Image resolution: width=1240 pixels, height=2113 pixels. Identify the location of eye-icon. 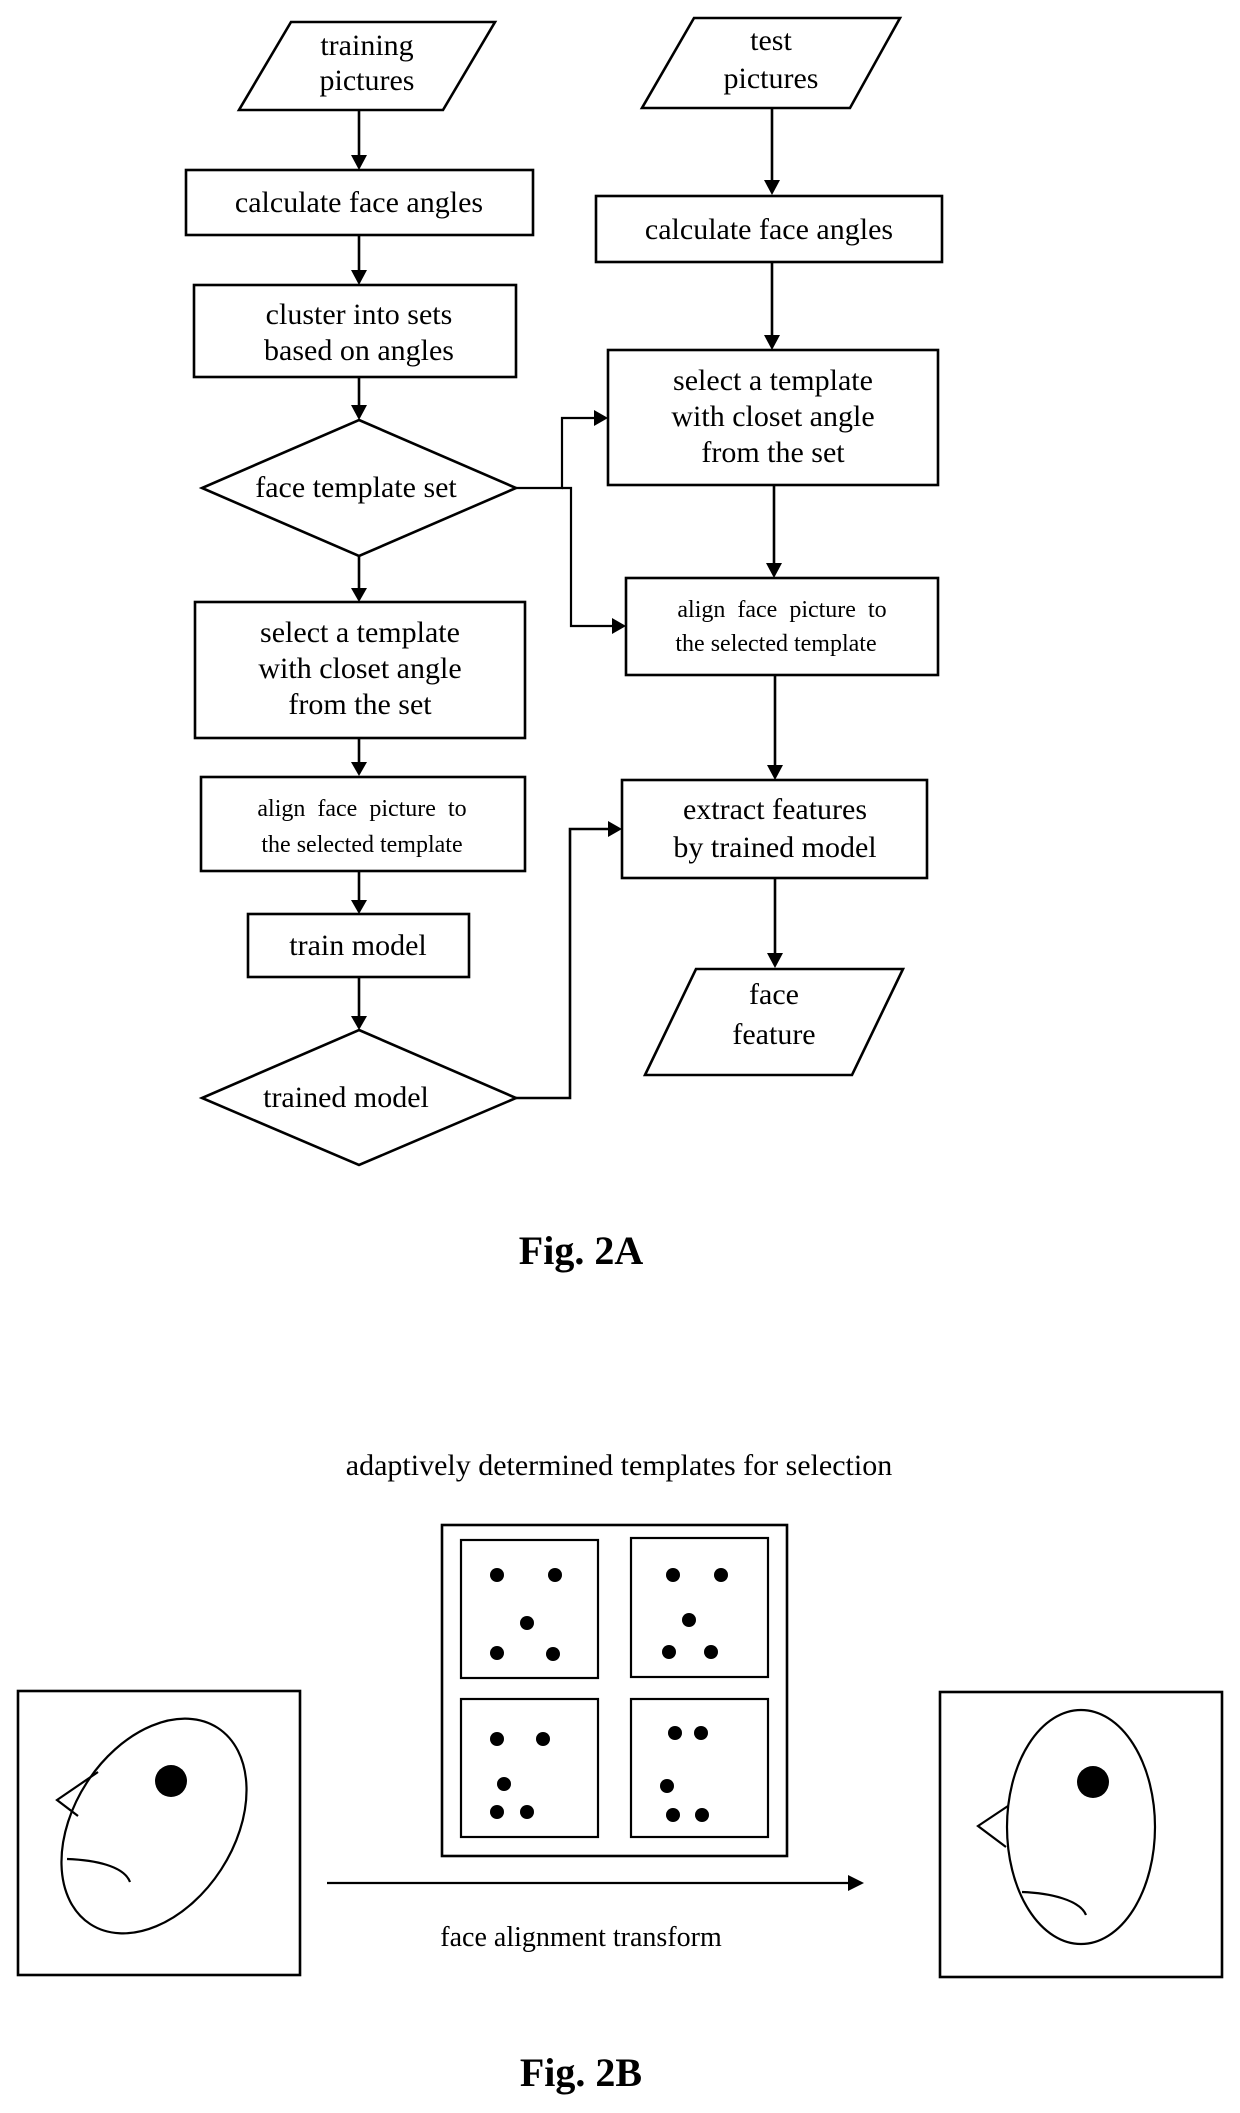
(1093, 1782).